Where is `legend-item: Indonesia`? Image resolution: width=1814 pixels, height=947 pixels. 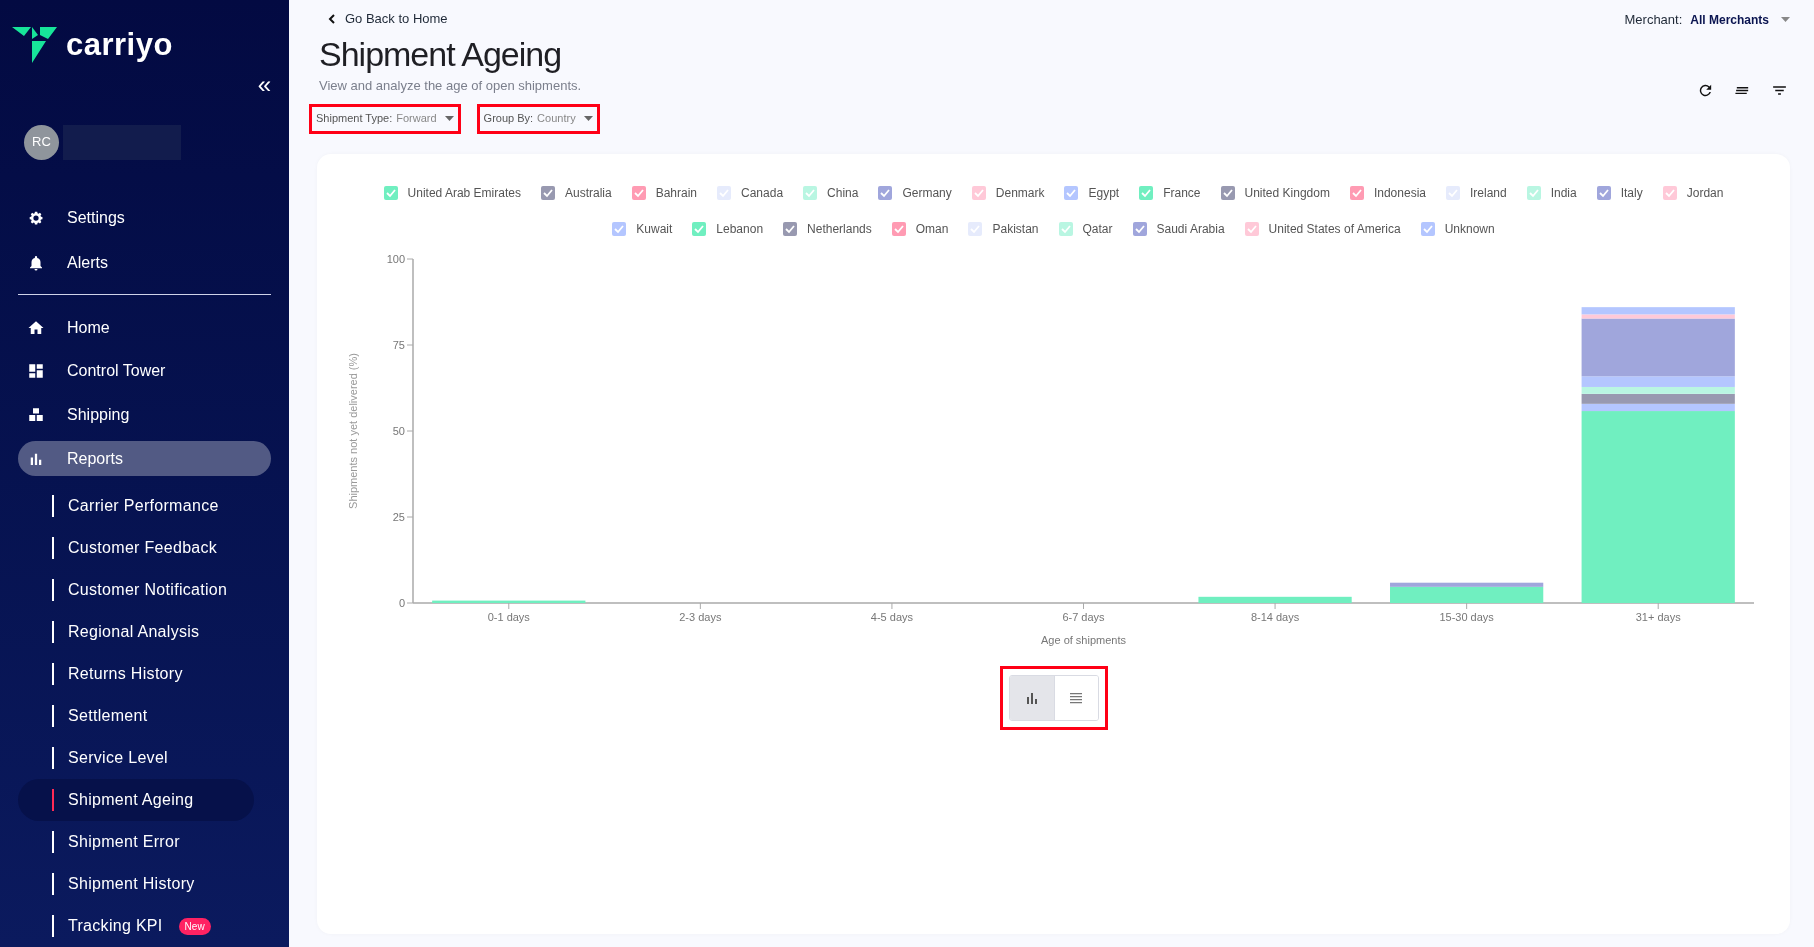 legend-item: Indonesia is located at coordinates (1387, 192).